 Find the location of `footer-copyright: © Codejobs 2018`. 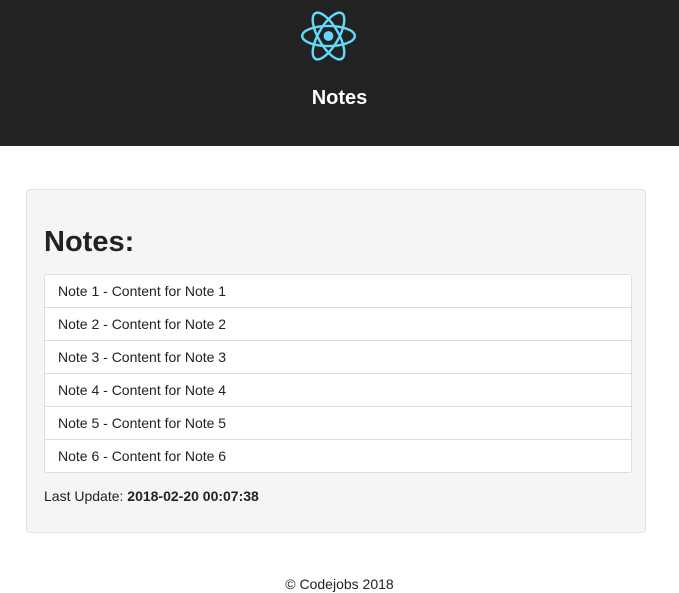

footer-copyright: © Codejobs 2018 is located at coordinates (339, 584).